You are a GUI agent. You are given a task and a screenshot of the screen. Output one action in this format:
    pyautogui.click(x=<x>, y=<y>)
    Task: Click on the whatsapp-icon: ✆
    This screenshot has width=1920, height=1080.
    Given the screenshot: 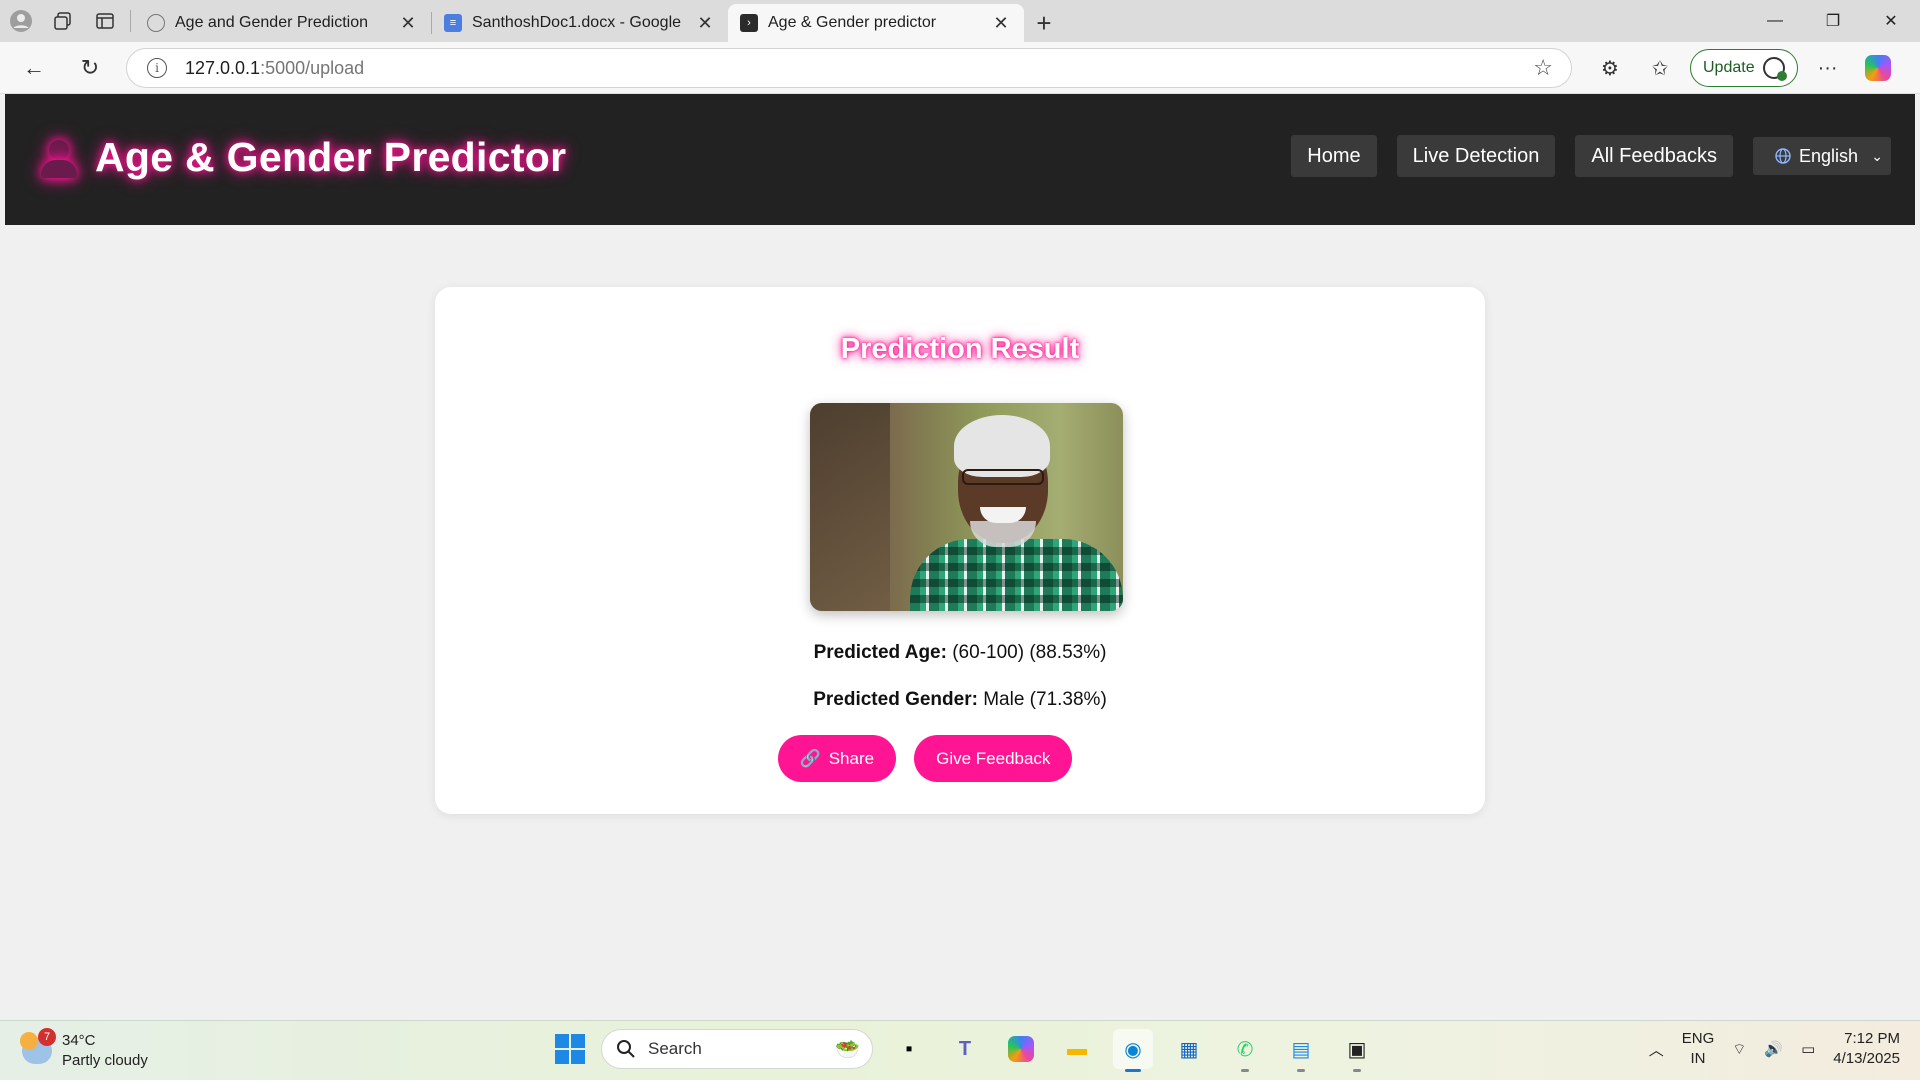 What is the action you would take?
    pyautogui.click(x=1245, y=1050)
    